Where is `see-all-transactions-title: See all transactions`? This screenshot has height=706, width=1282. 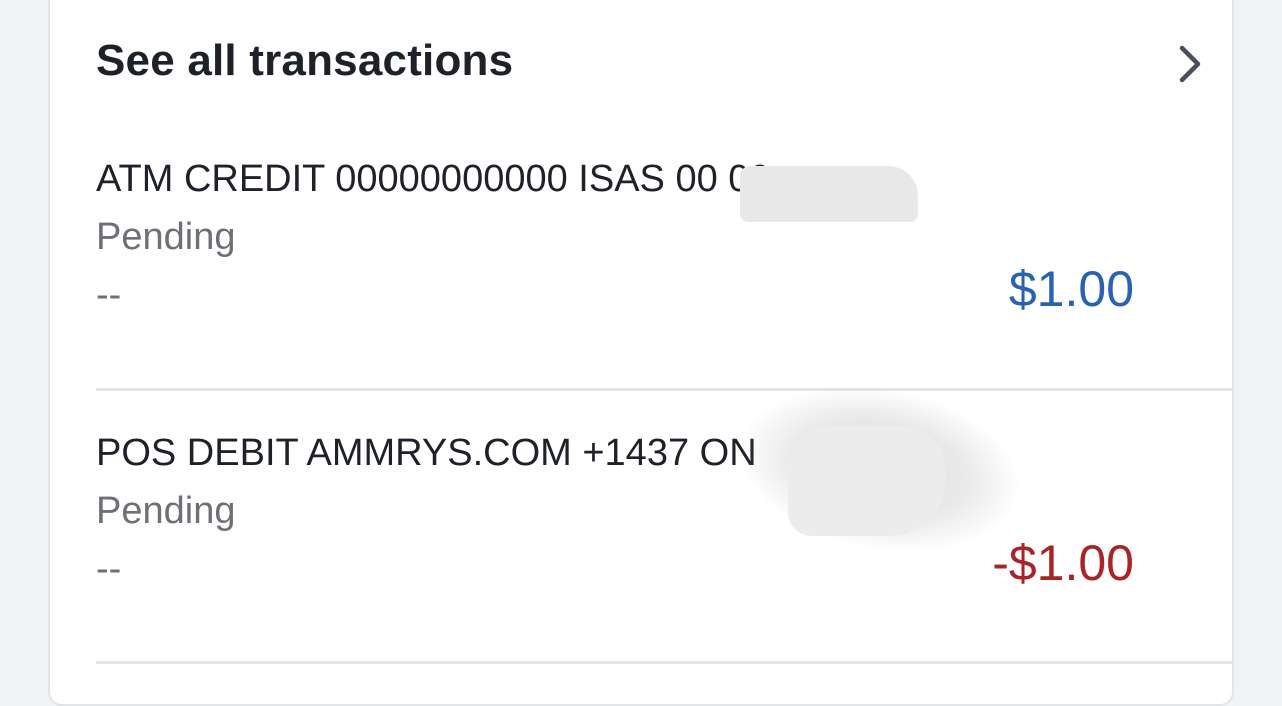 see-all-transactions-title: See all transactions is located at coordinates (305, 60).